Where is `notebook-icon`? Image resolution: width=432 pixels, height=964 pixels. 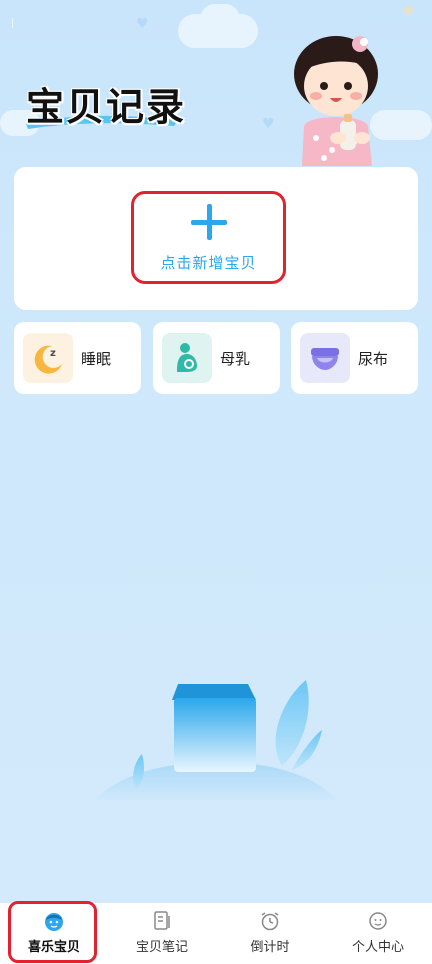 notebook-icon is located at coordinates (162, 921).